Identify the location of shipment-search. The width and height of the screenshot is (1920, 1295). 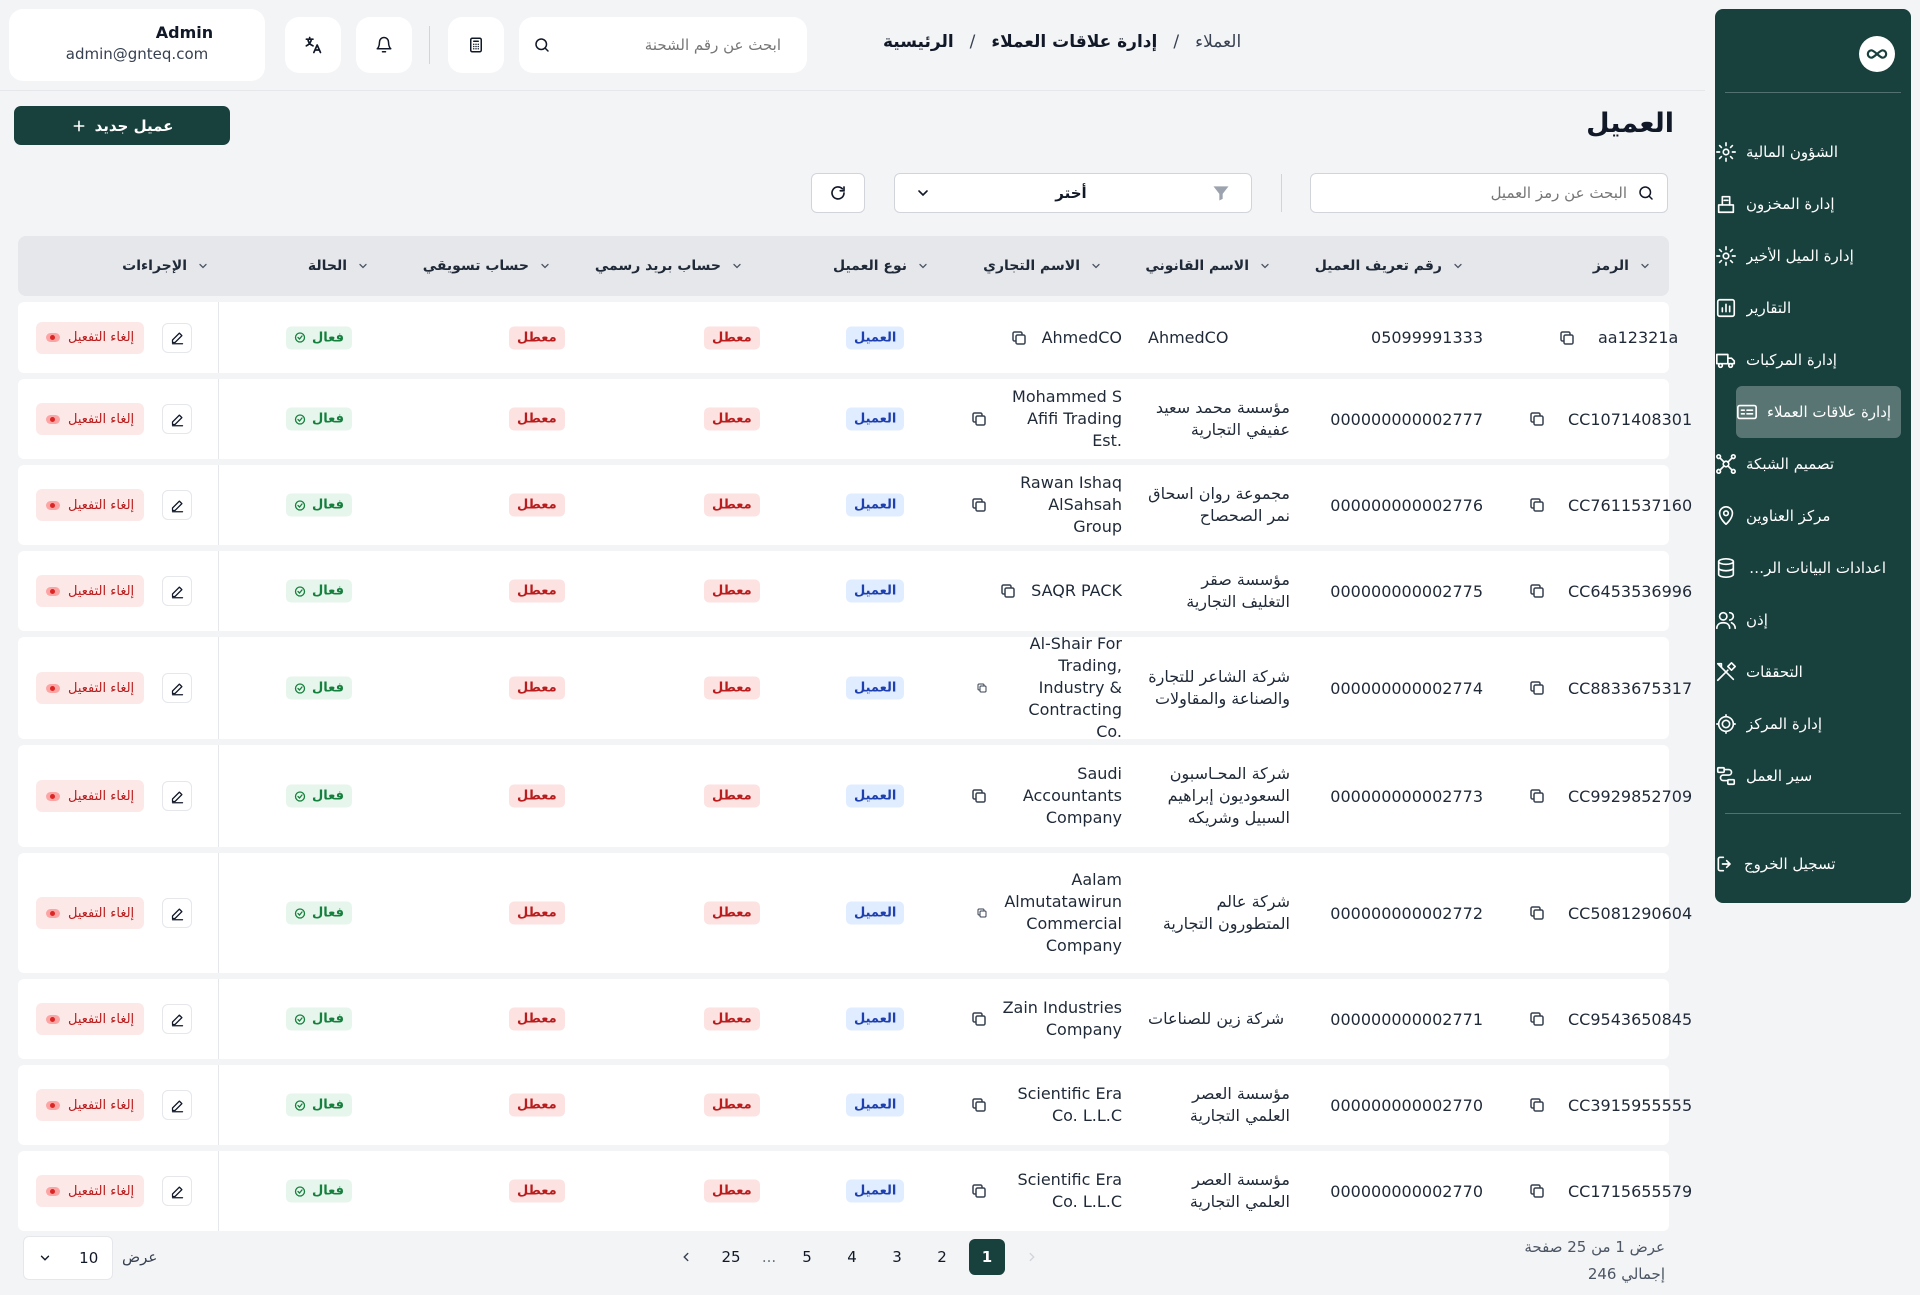
(663, 45).